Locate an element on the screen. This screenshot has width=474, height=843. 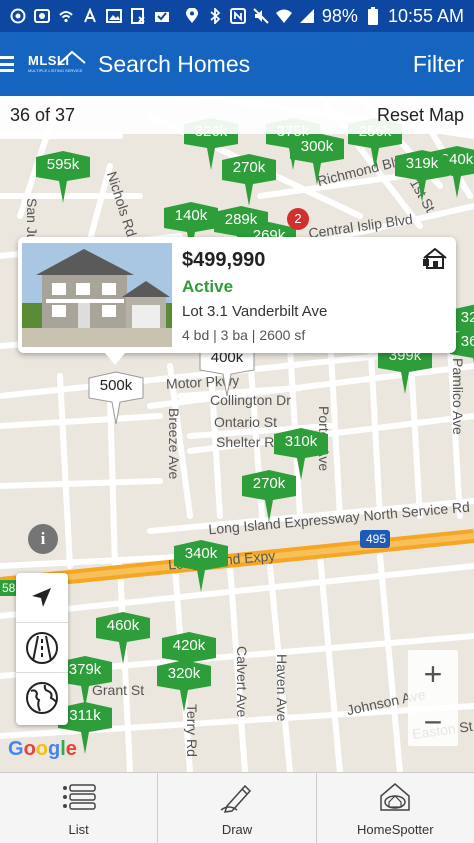
open-house-icon is located at coordinates (435, 258).